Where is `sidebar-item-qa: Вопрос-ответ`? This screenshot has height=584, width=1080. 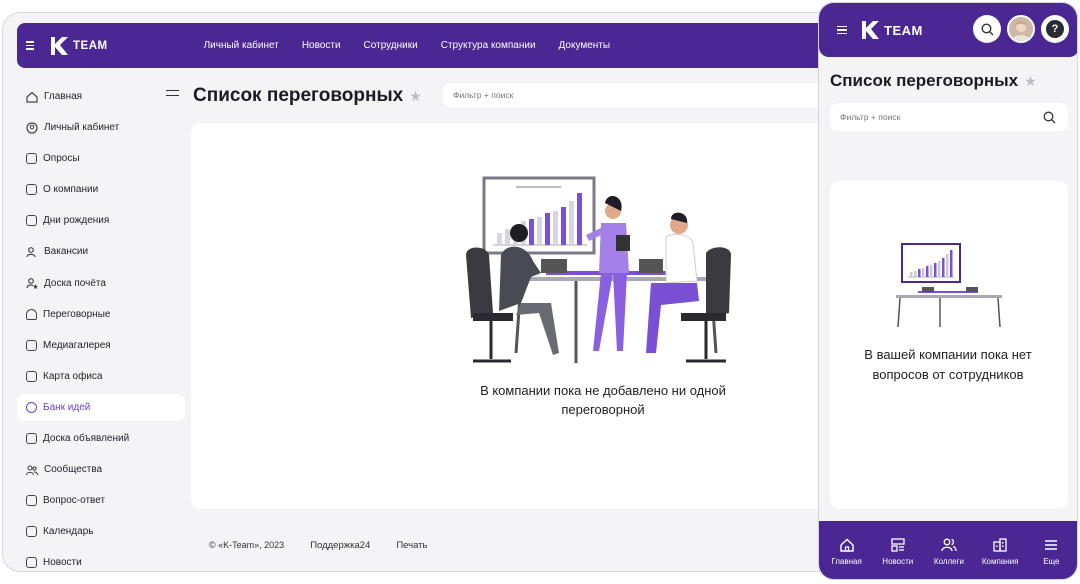
sidebar-item-qa: Вопрос-ответ is located at coordinates (101, 500).